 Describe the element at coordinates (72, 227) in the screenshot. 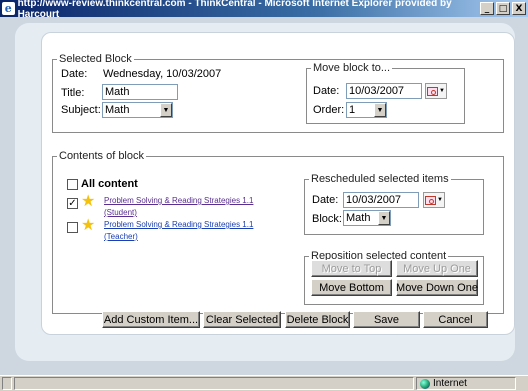

I see `content-item-checkbox` at that location.